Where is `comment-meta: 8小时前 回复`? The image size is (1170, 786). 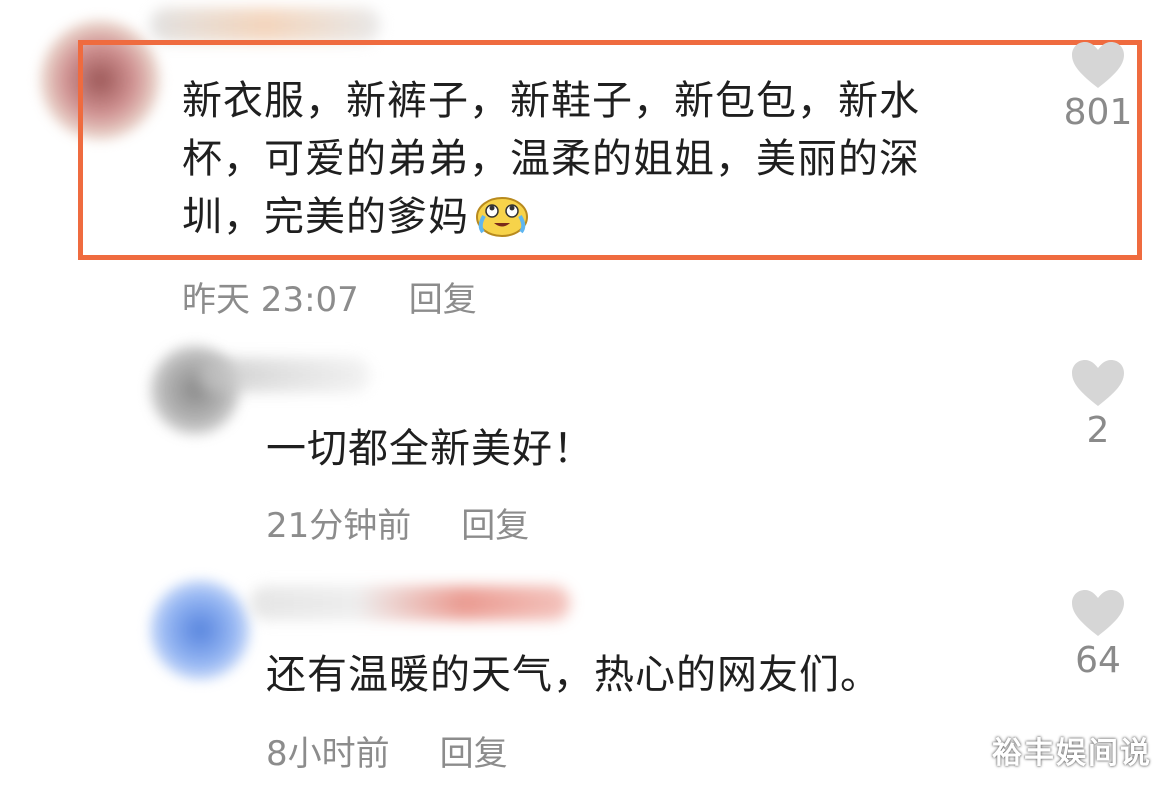 comment-meta: 8小时前 回复 is located at coordinates (387, 750).